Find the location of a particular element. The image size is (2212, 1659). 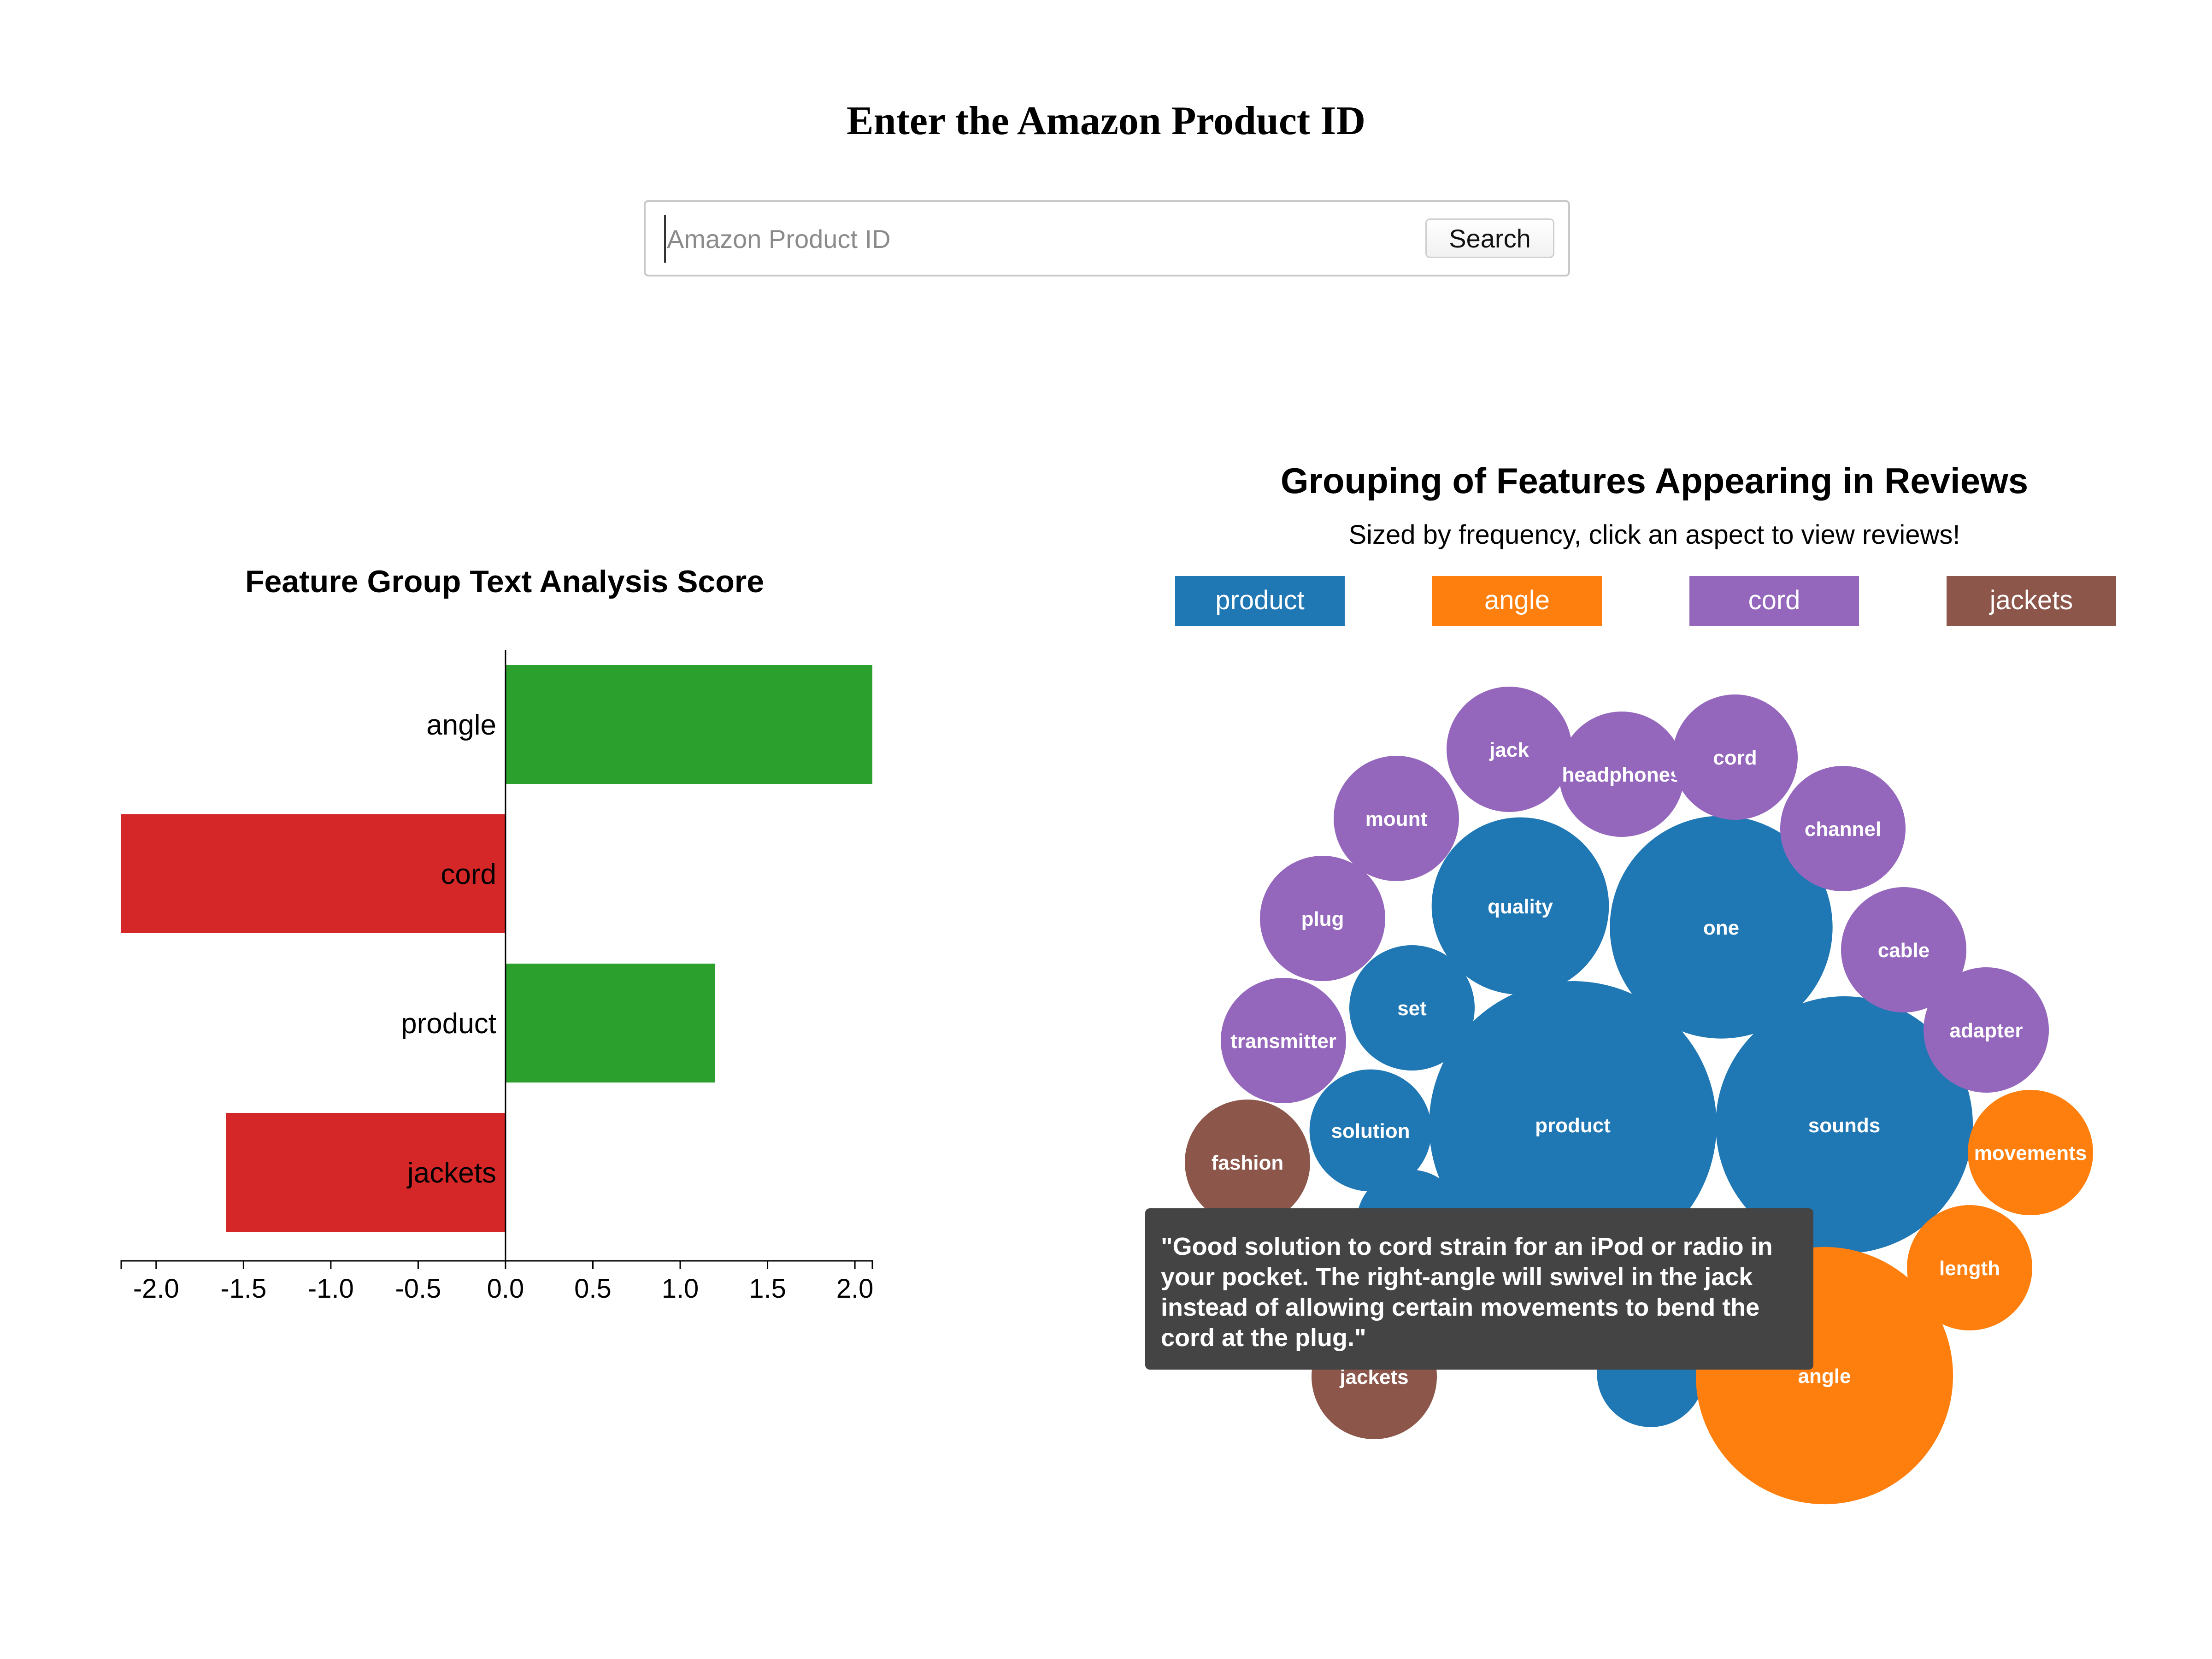

bubble-label-product: product is located at coordinates (1573, 1125).